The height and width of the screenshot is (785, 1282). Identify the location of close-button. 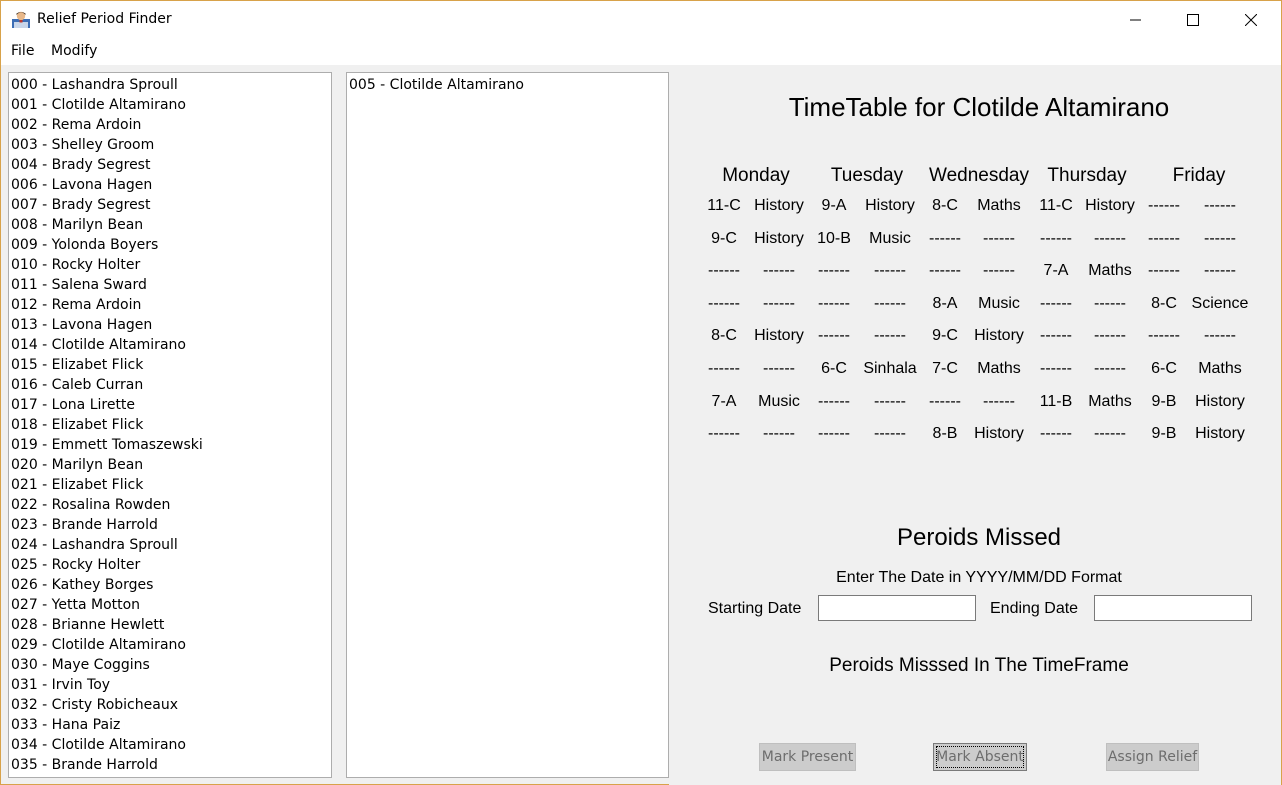
(1251, 20).